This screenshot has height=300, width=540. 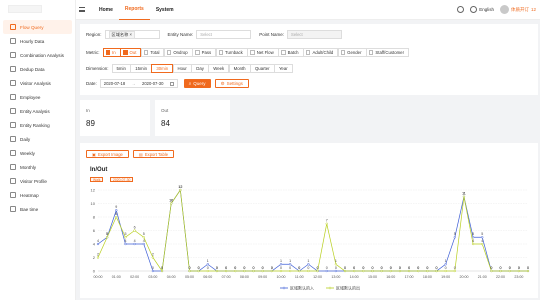 I want to click on user-menu: 体质开订 12, so click(x=517, y=9).